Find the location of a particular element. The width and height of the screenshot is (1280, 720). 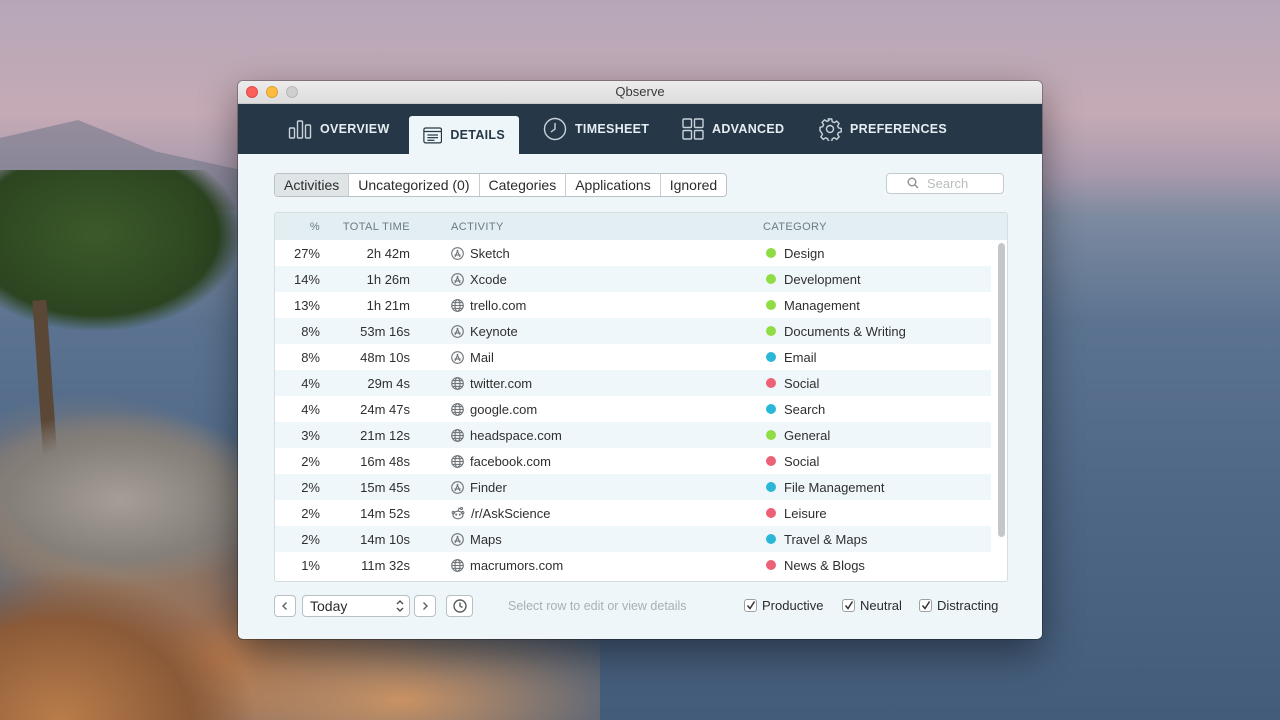

table-row: 3% 21m 12s headspace.com General is located at coordinates (633, 435).